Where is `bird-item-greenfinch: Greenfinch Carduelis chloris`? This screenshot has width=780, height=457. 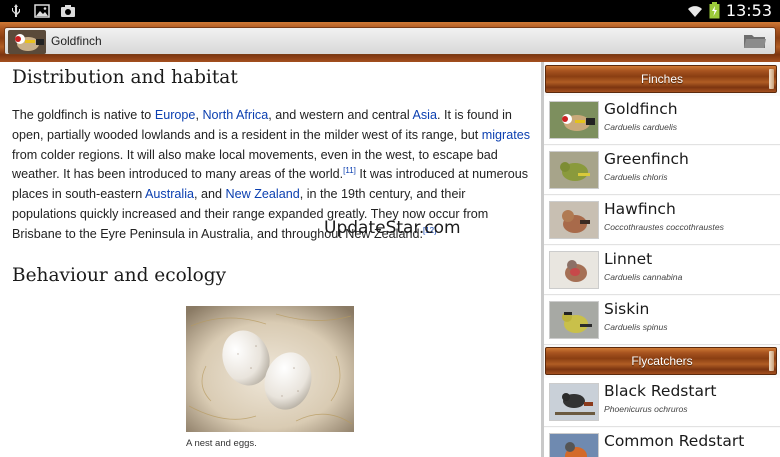
bird-item-greenfinch: Greenfinch Carduelis chloris is located at coordinates (662, 170).